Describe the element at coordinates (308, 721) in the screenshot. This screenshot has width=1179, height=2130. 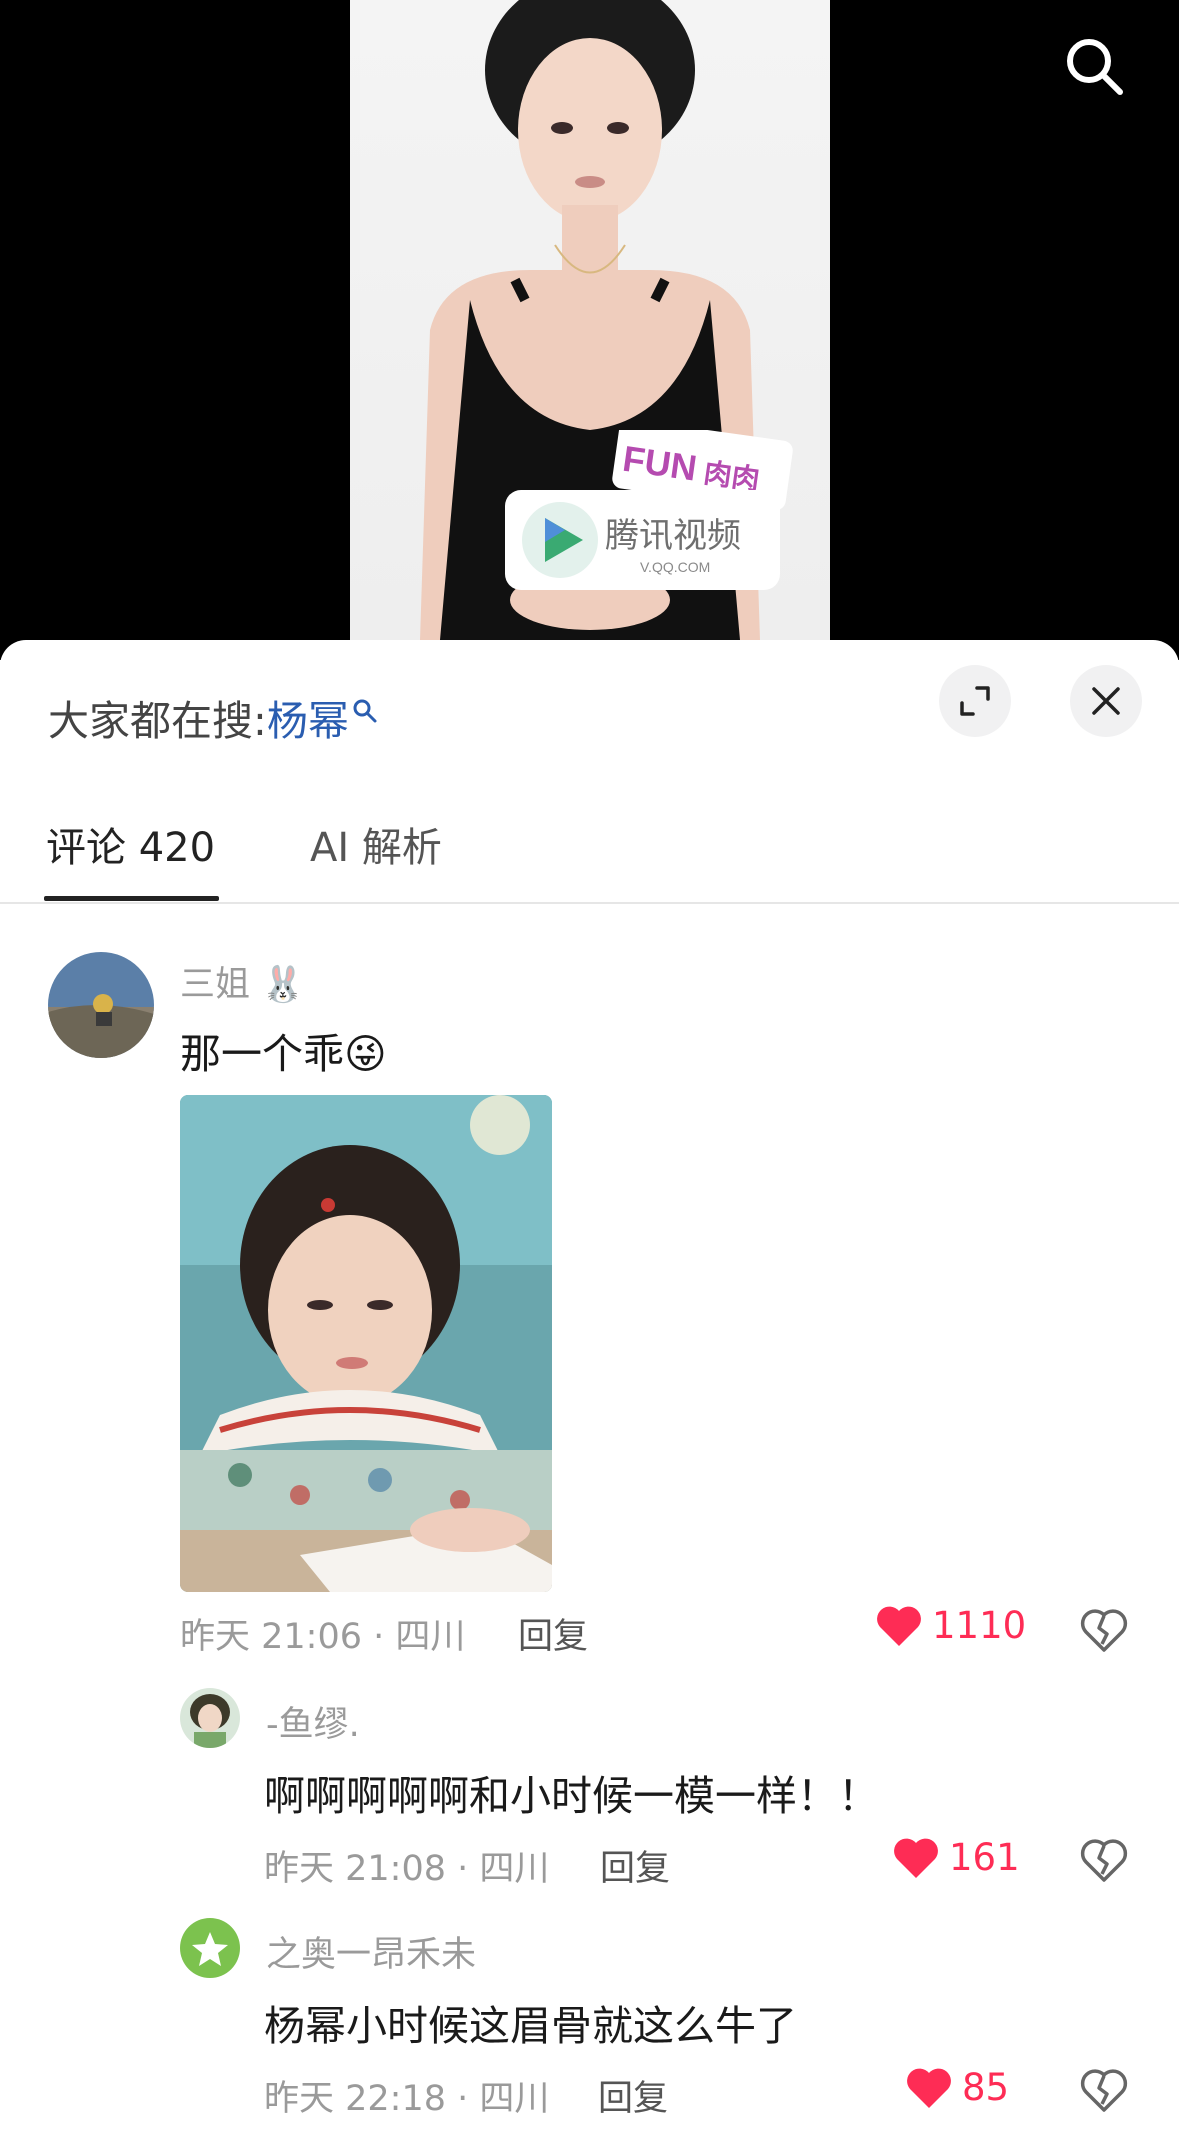
I see `search-suggestion-keyword: 杨幂` at that location.